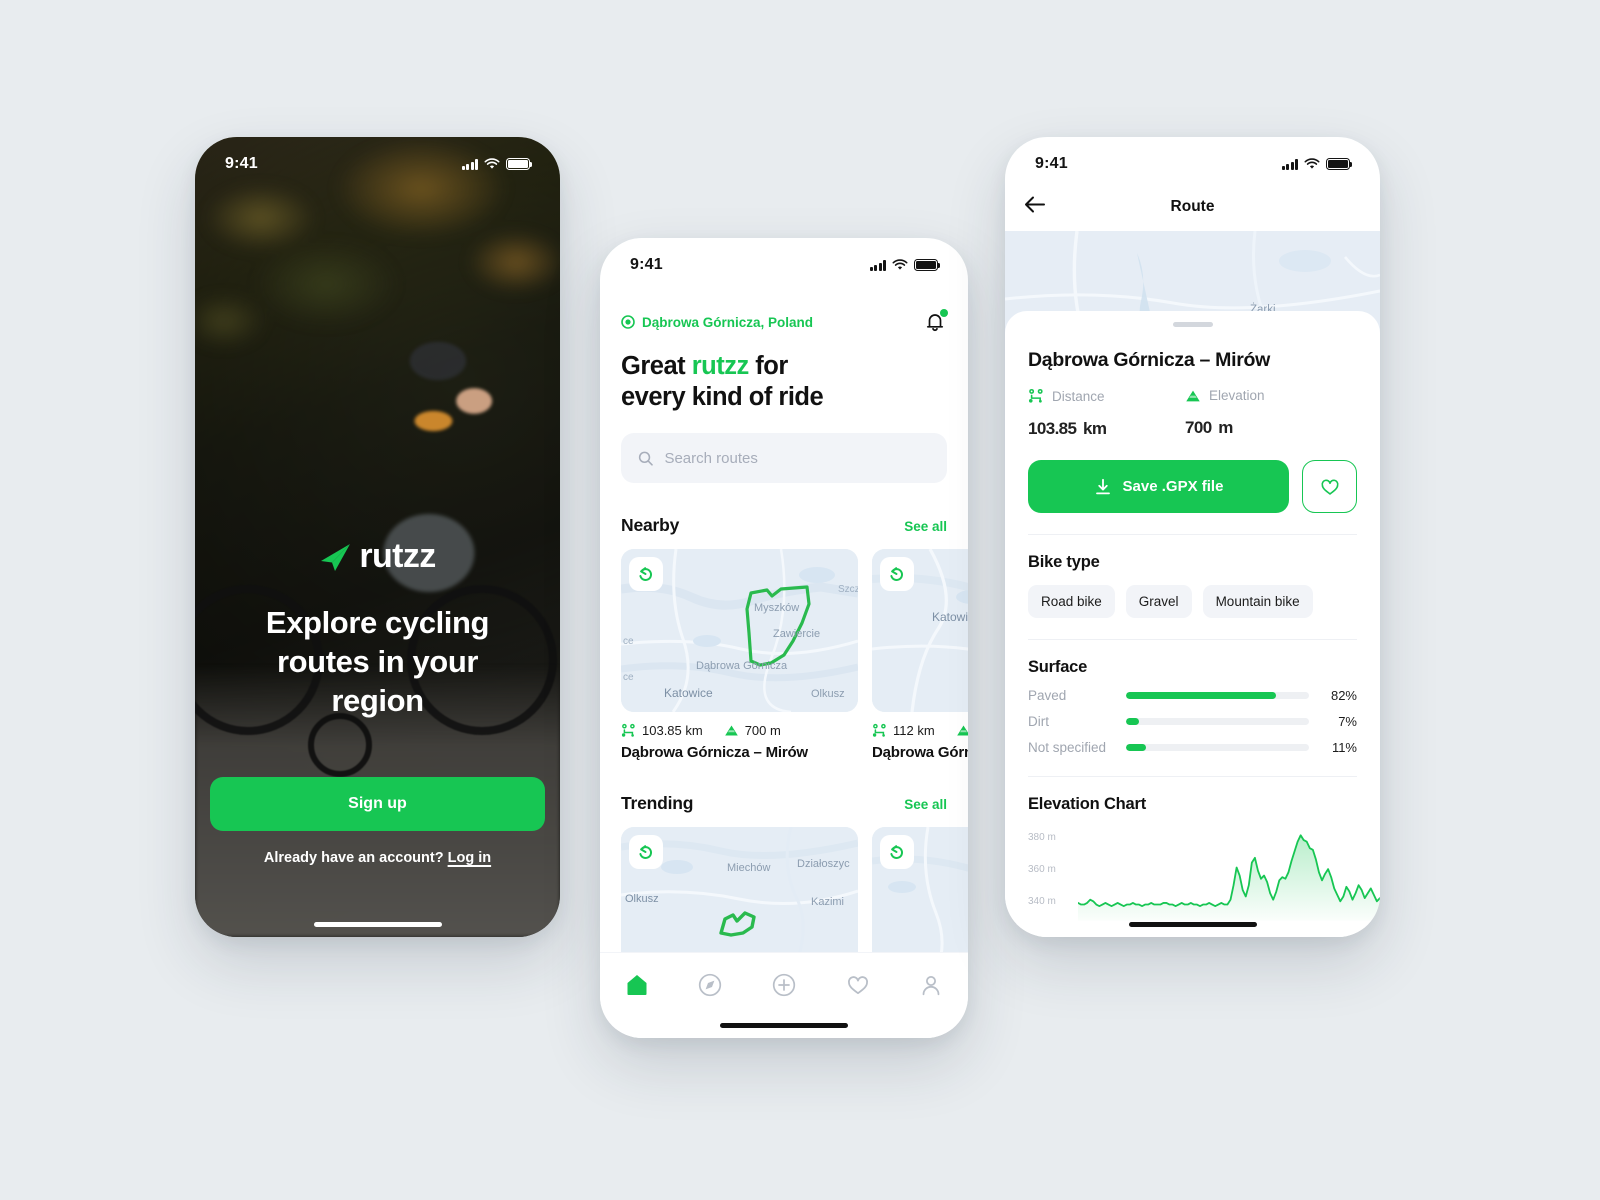 The height and width of the screenshot is (1200, 1600). I want to click on download-icon, so click(1102, 486).